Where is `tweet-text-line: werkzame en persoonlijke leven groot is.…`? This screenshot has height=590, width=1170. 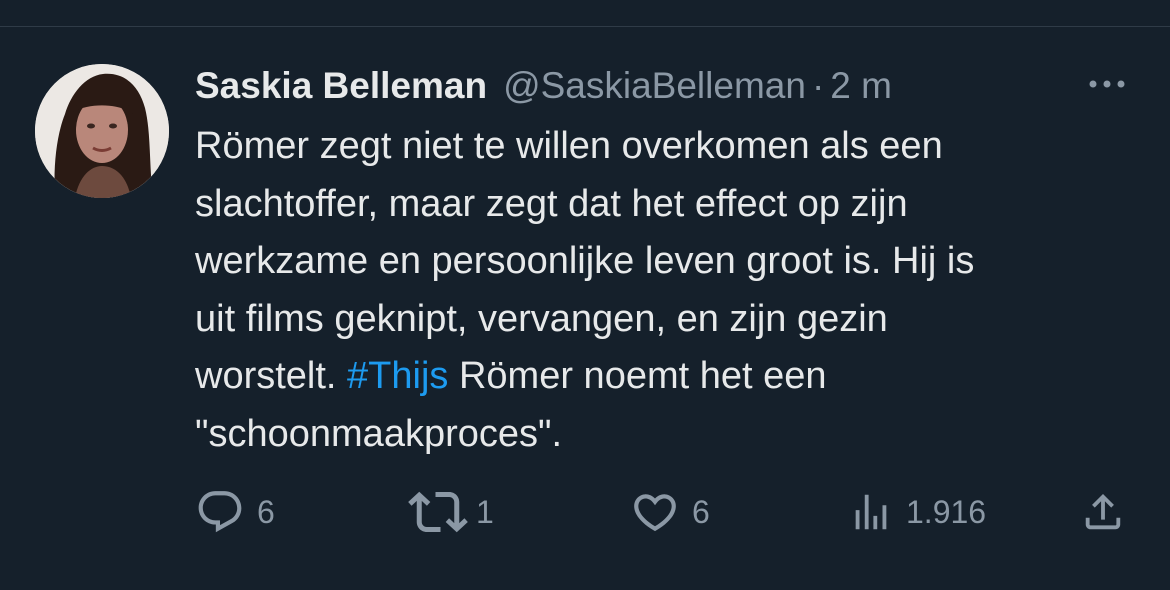
tweet-text-line: werkzame en persoonlijke leven groot is.… is located at coordinates (585, 261).